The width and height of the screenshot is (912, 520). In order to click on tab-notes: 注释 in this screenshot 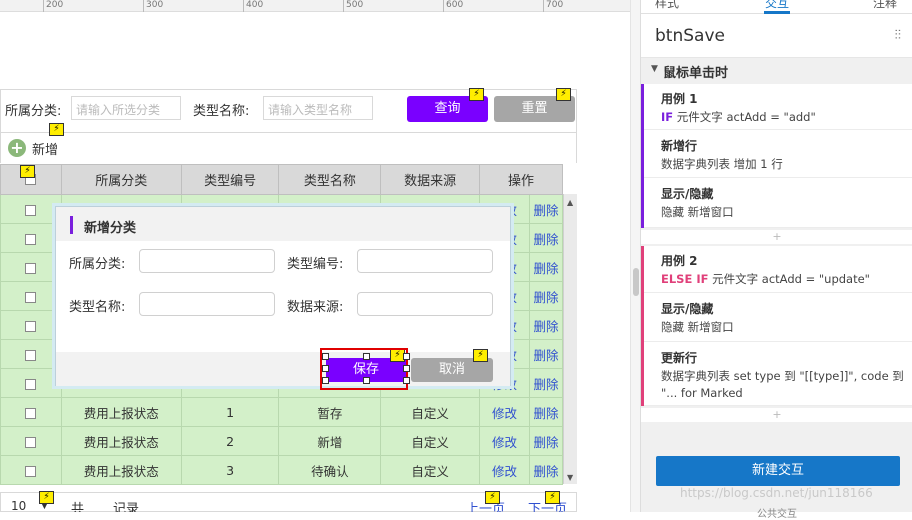, I will do `click(885, 5)`.